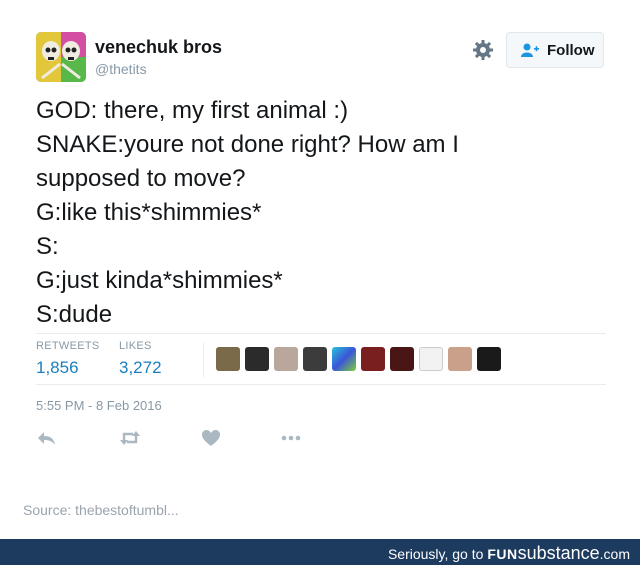 Image resolution: width=640 pixels, height=565 pixels. I want to click on add-user-icon, so click(530, 50).